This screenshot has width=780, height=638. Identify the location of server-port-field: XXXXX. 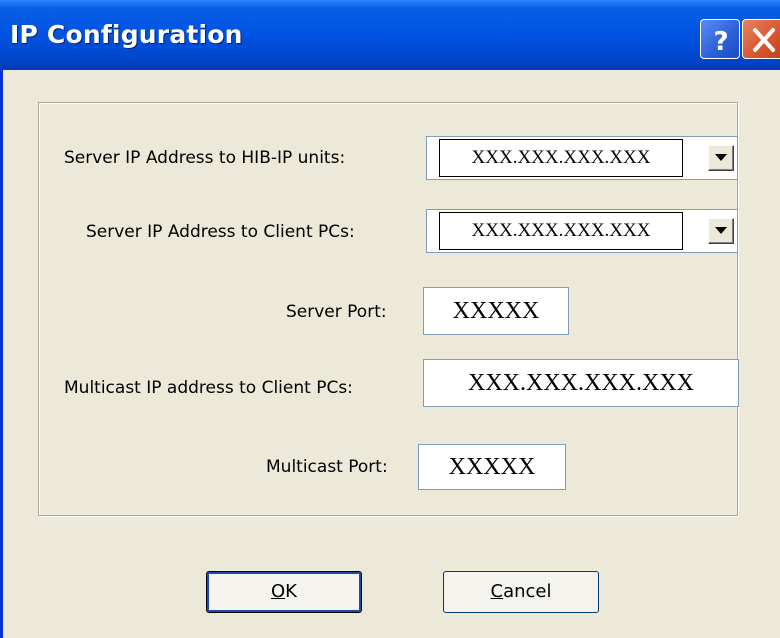
(496, 311).